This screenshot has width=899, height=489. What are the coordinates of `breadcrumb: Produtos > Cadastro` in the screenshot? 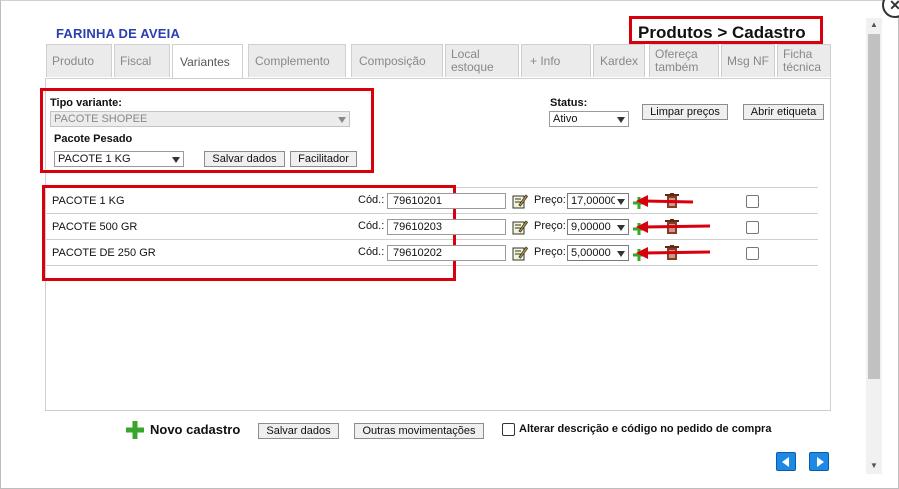 It's located at (722, 32).